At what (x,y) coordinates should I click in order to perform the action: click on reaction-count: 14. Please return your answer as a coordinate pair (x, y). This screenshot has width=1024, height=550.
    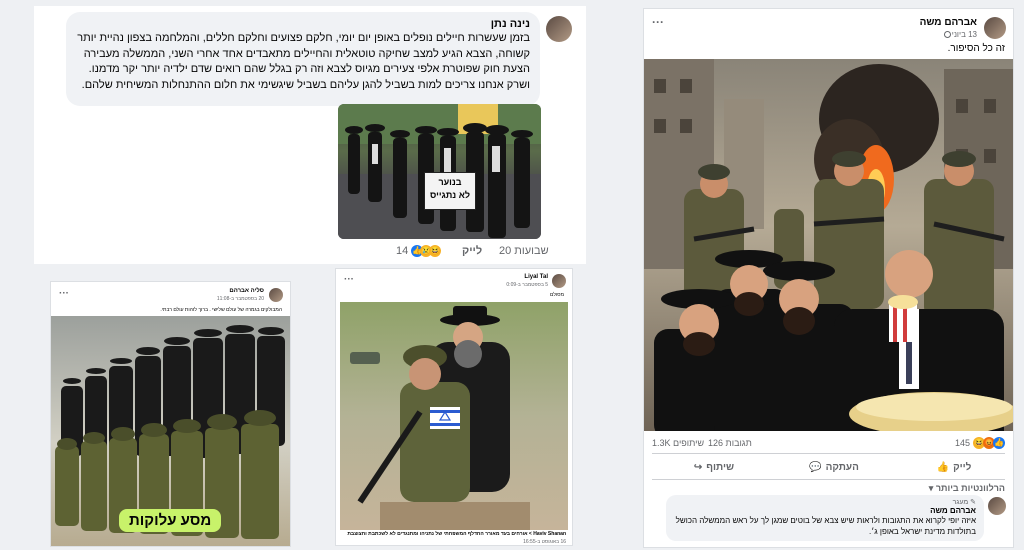
    Looking at the image, I should click on (402, 251).